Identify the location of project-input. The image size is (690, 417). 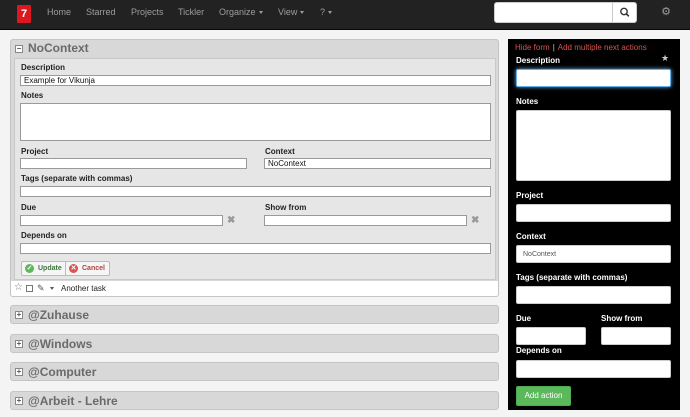
(133, 163).